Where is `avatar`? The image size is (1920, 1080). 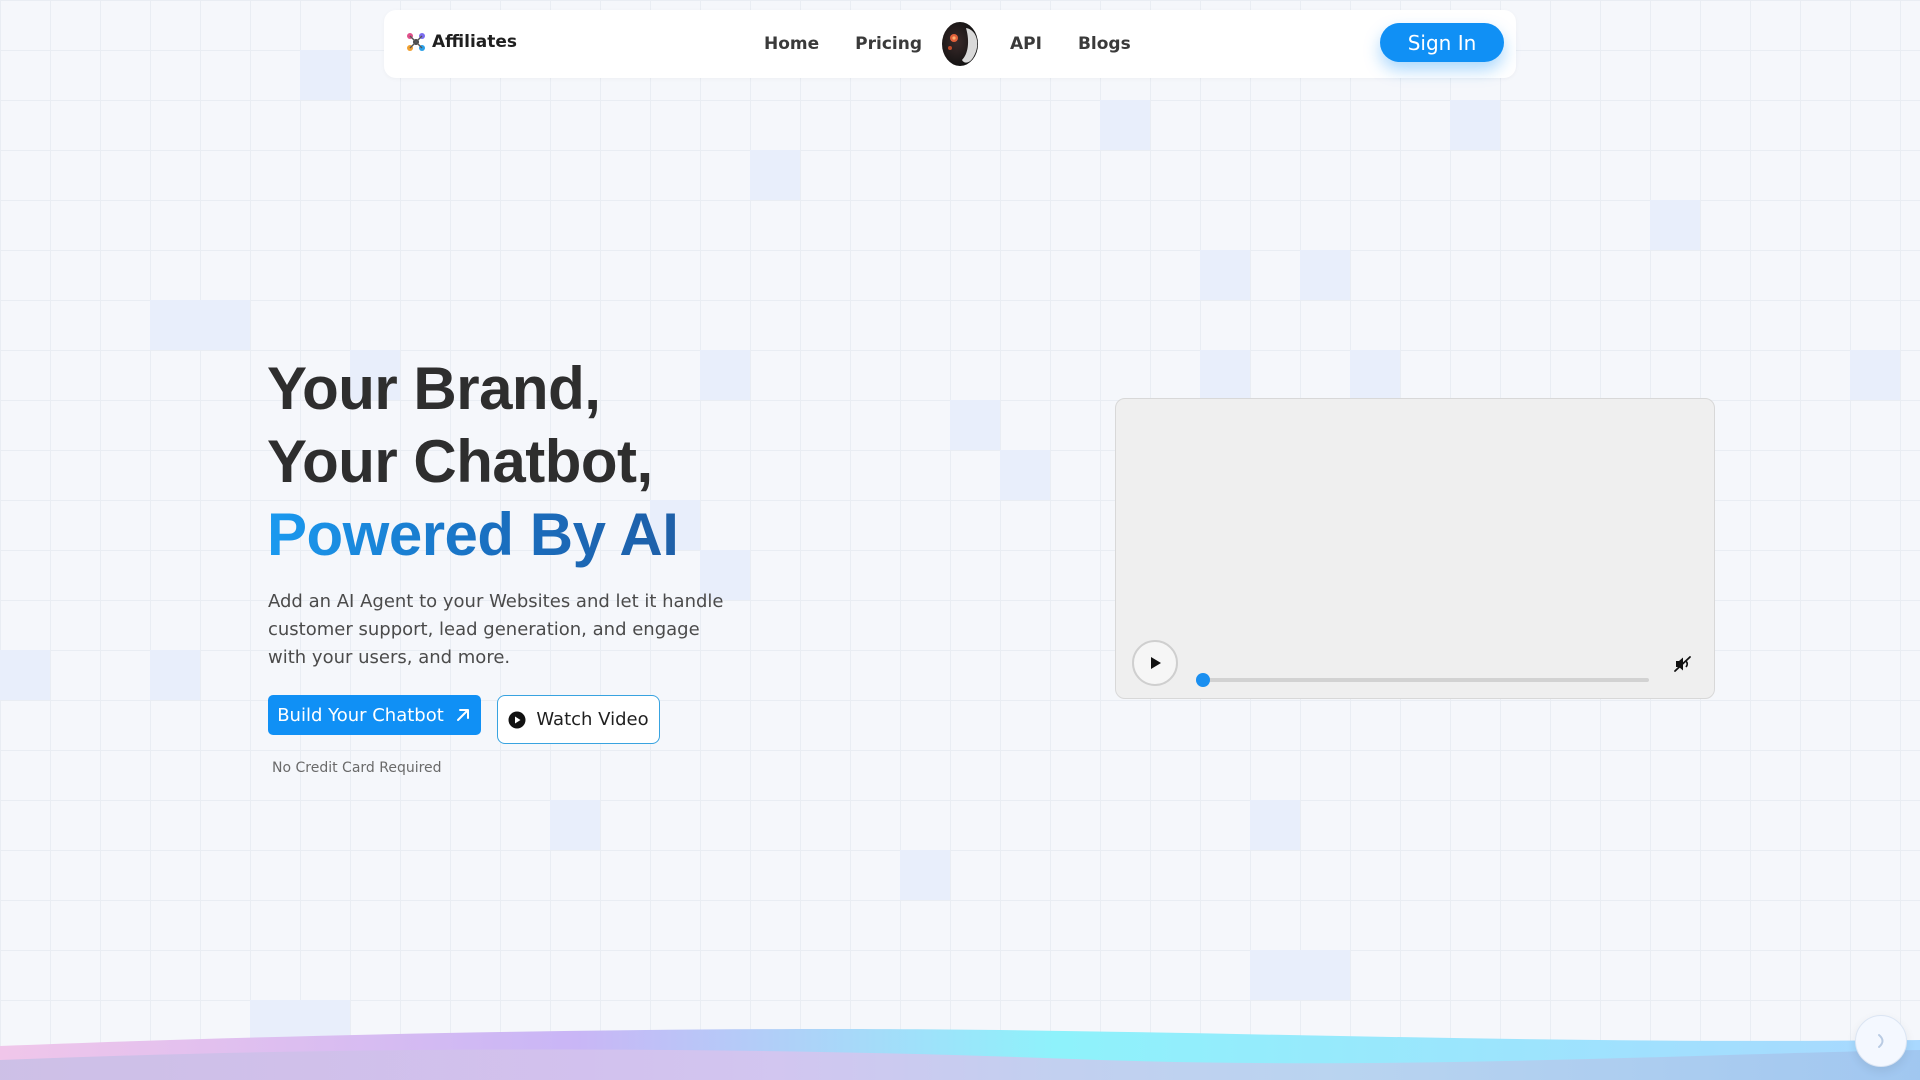 avatar is located at coordinates (960, 44).